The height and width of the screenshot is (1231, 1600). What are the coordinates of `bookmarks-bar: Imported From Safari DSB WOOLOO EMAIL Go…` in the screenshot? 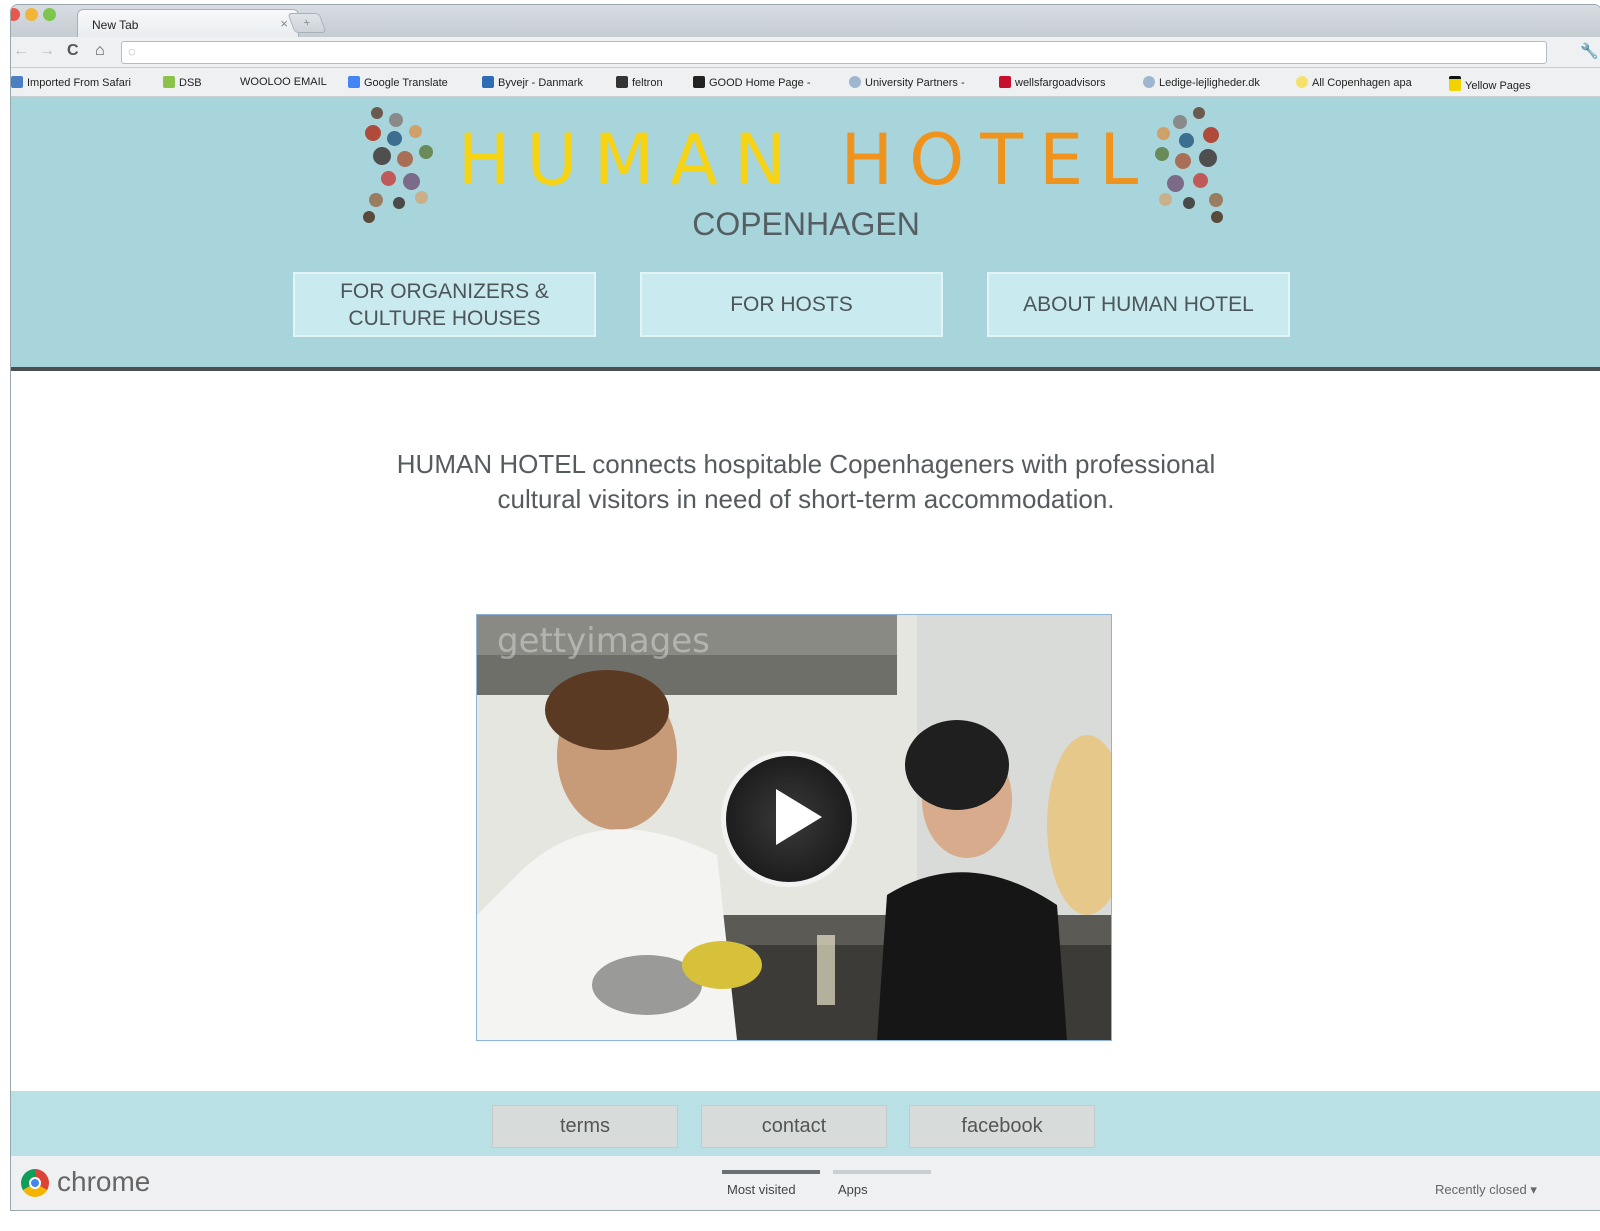 It's located at (805, 82).